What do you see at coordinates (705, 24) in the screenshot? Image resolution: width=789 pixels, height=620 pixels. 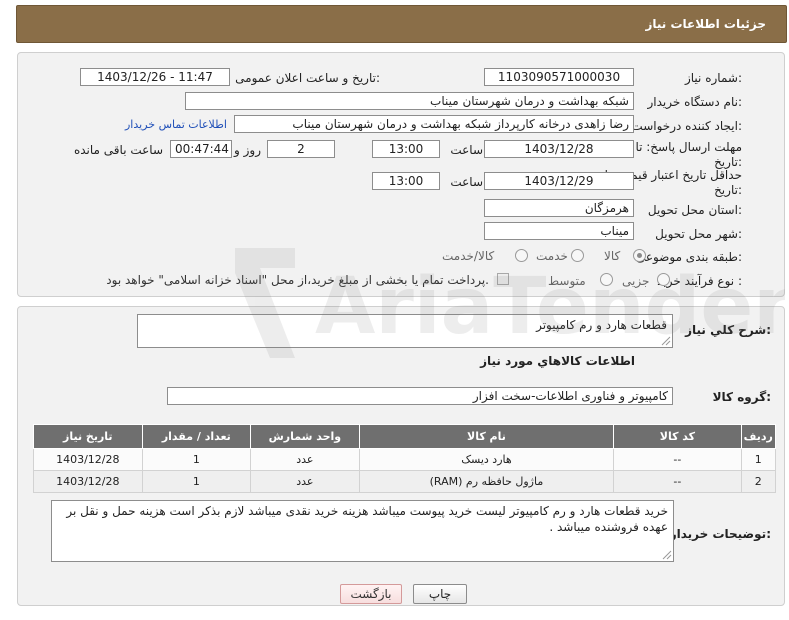 I see `page-title: جزئیات اطلاعات نیاز` at bounding box center [705, 24].